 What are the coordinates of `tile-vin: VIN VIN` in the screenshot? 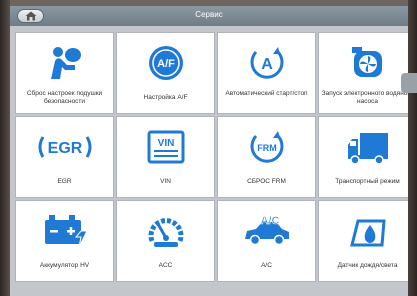 It's located at (165, 157).